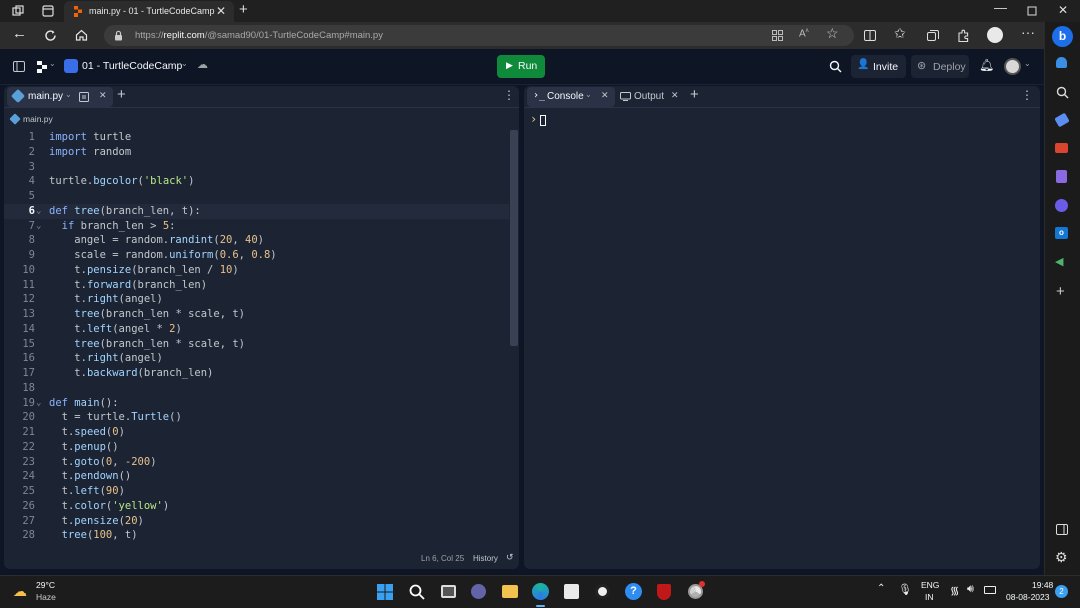 This screenshot has height=608, width=1080. I want to click on console-menu-icon: ⋮, so click(1027, 95).